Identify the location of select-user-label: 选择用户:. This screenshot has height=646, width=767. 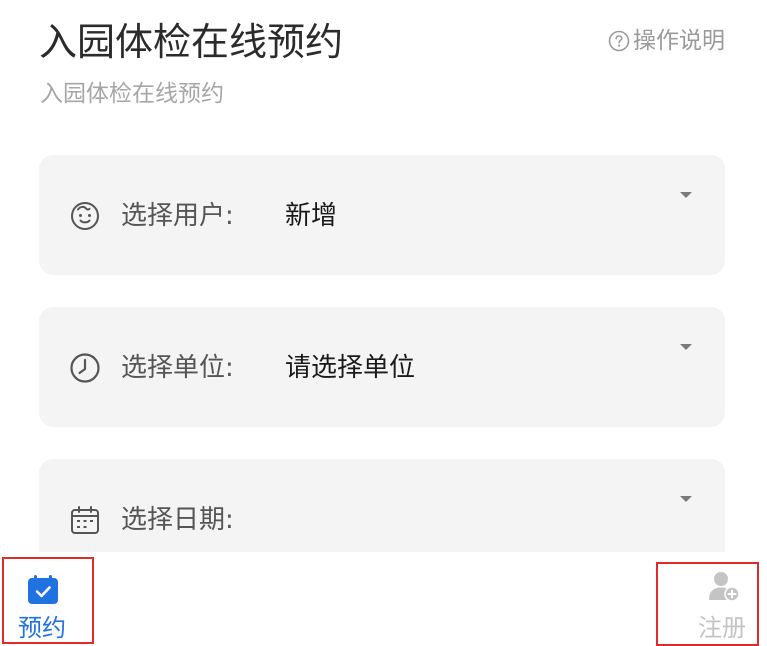
(177, 216).